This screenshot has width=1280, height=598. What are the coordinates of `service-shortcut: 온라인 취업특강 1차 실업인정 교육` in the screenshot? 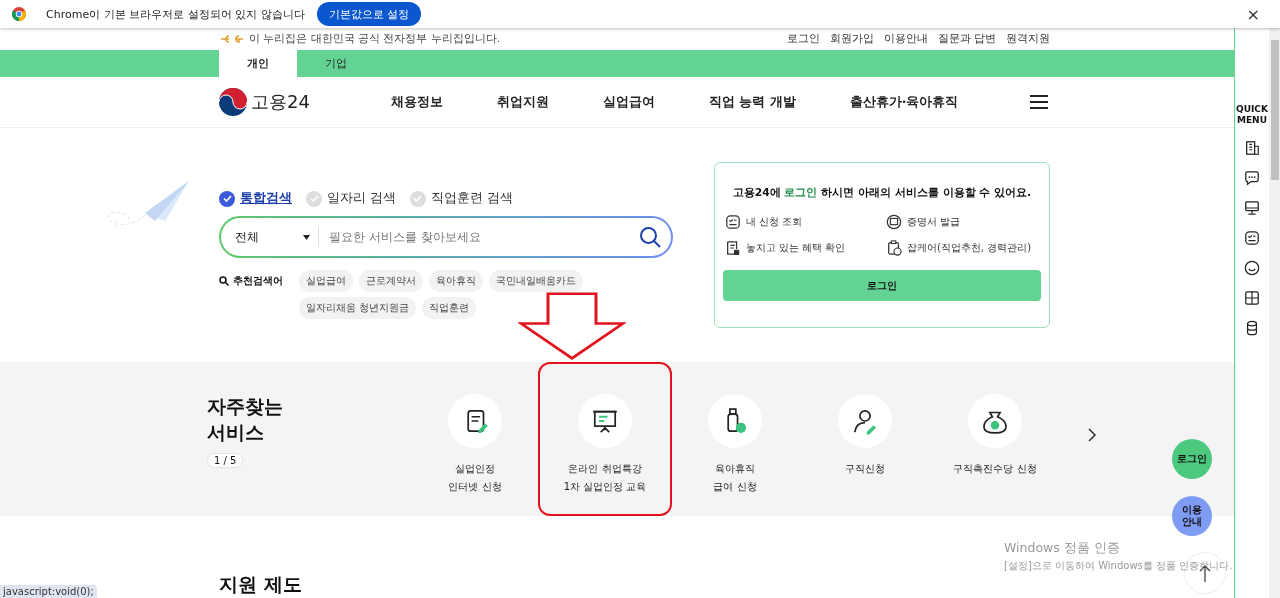 It's located at (605, 439).